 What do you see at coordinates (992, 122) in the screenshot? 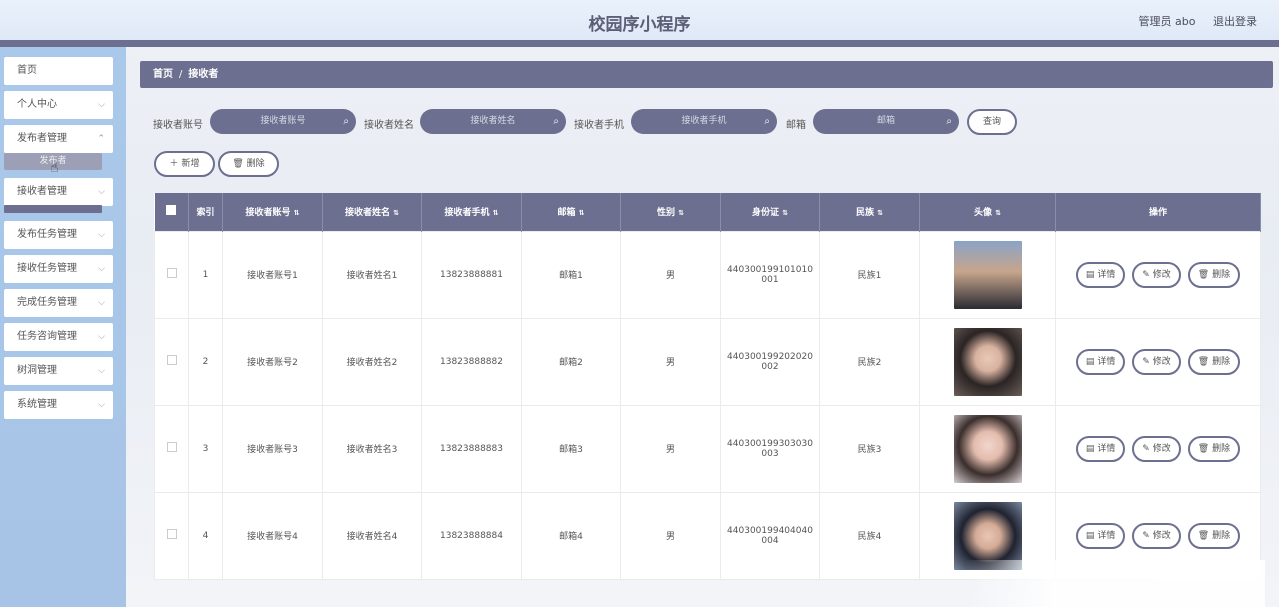
I see `query-button: 查询` at bounding box center [992, 122].